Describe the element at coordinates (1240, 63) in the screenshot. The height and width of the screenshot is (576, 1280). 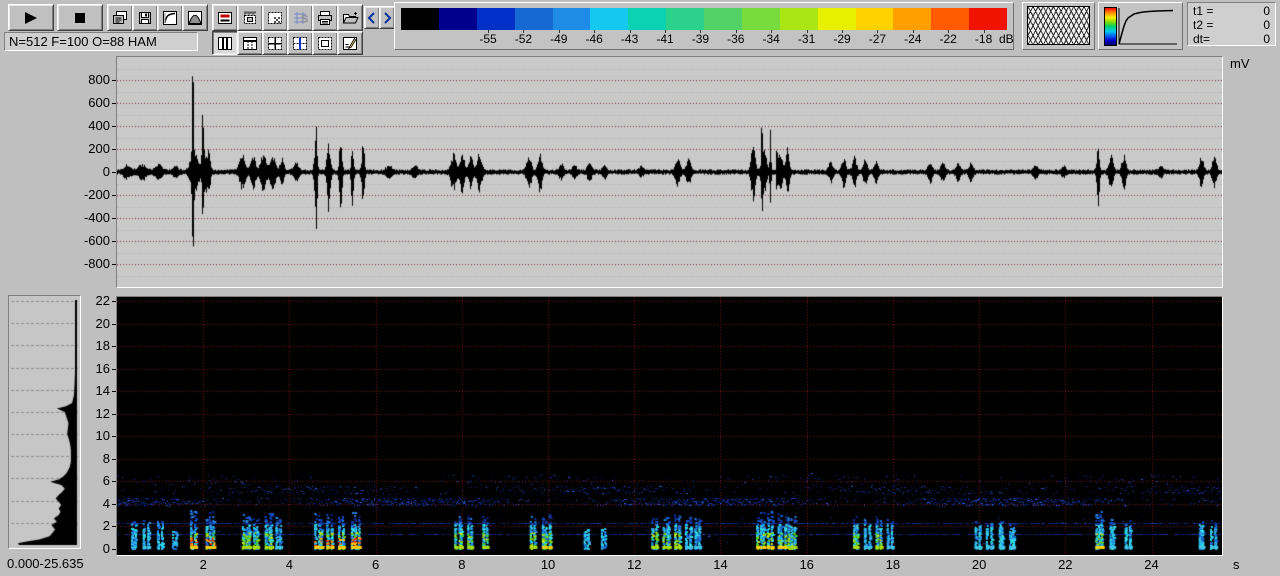
I see `waveform-unit-label: mV` at that location.